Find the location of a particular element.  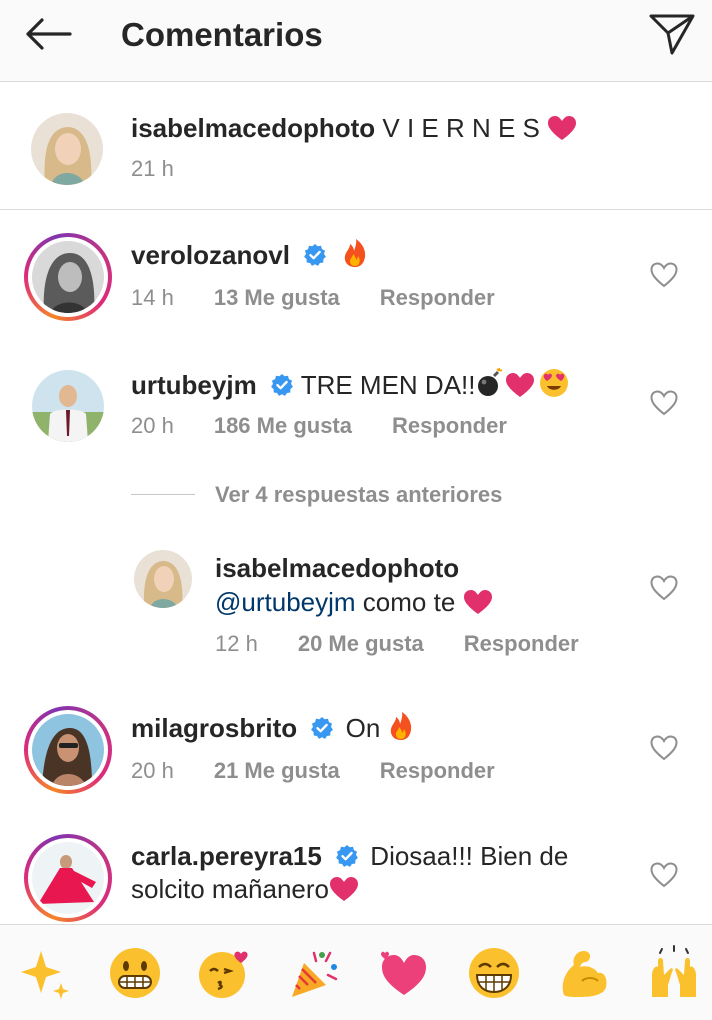

comment-meta: 20 h 21 Me gusta Responder is located at coordinates (313, 771).